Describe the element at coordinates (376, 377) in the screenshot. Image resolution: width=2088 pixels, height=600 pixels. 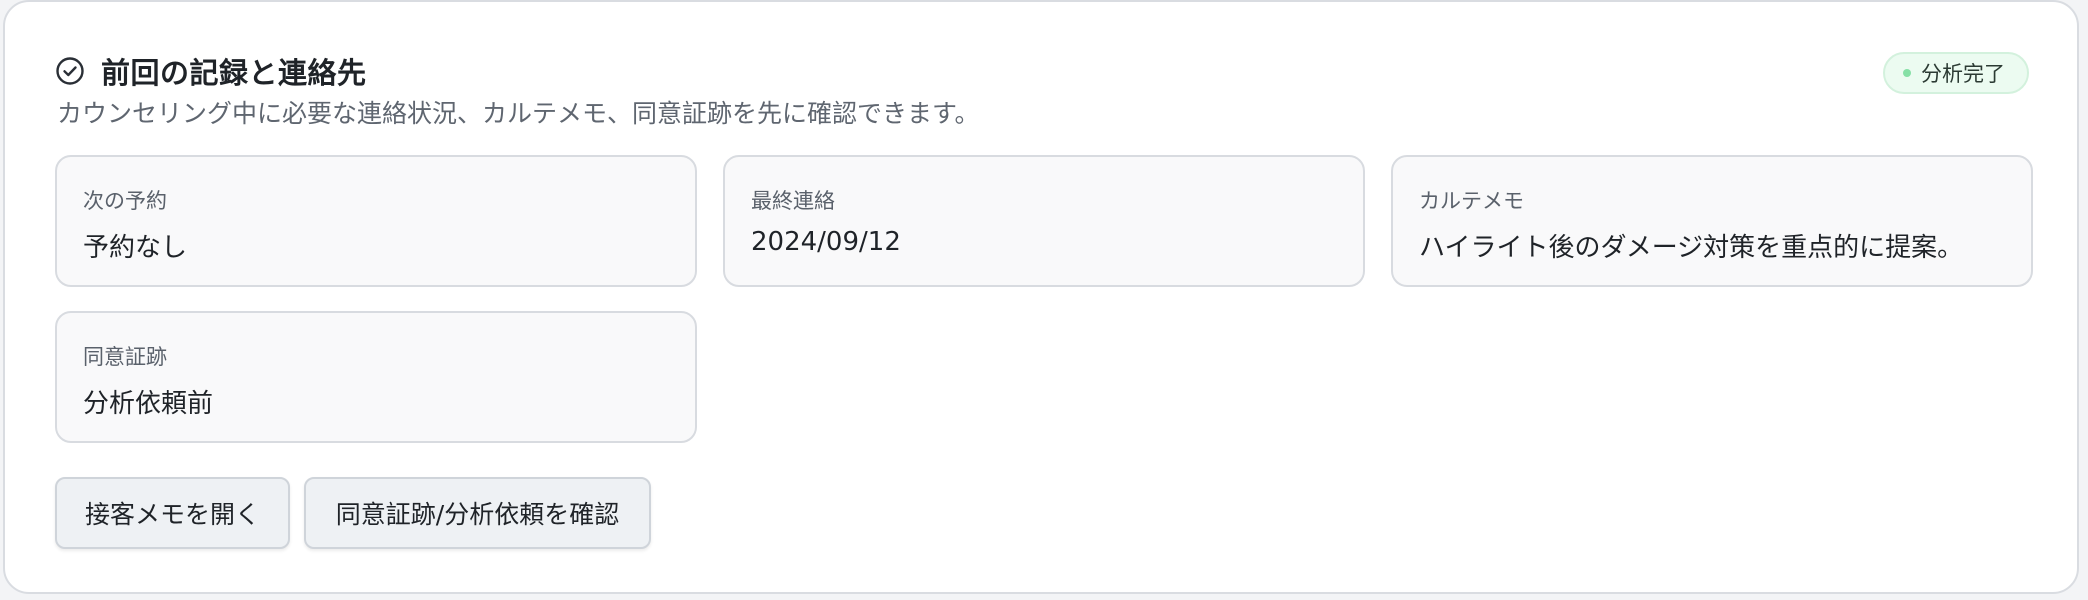
I see `info-card-consent-record: 同意証跡 分析依頼前` at that location.